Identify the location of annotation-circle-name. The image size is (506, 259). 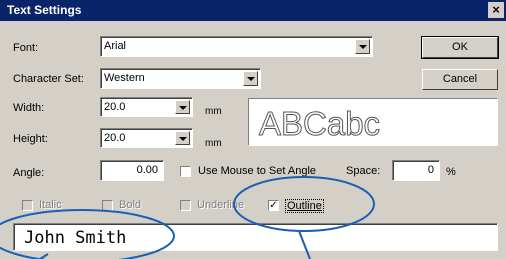
(87, 234).